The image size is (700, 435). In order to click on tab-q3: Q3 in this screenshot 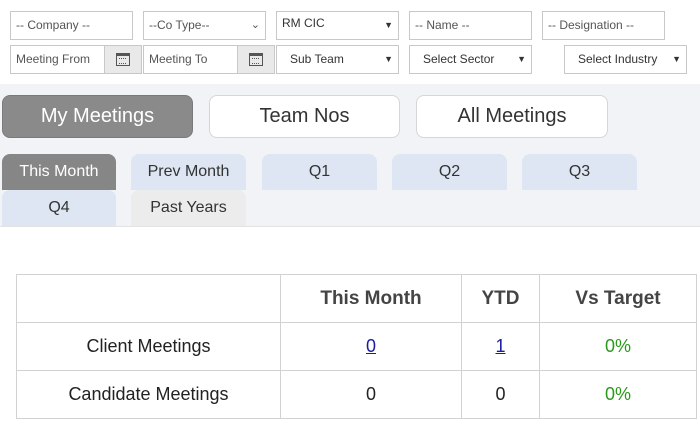, I will do `click(579, 172)`.